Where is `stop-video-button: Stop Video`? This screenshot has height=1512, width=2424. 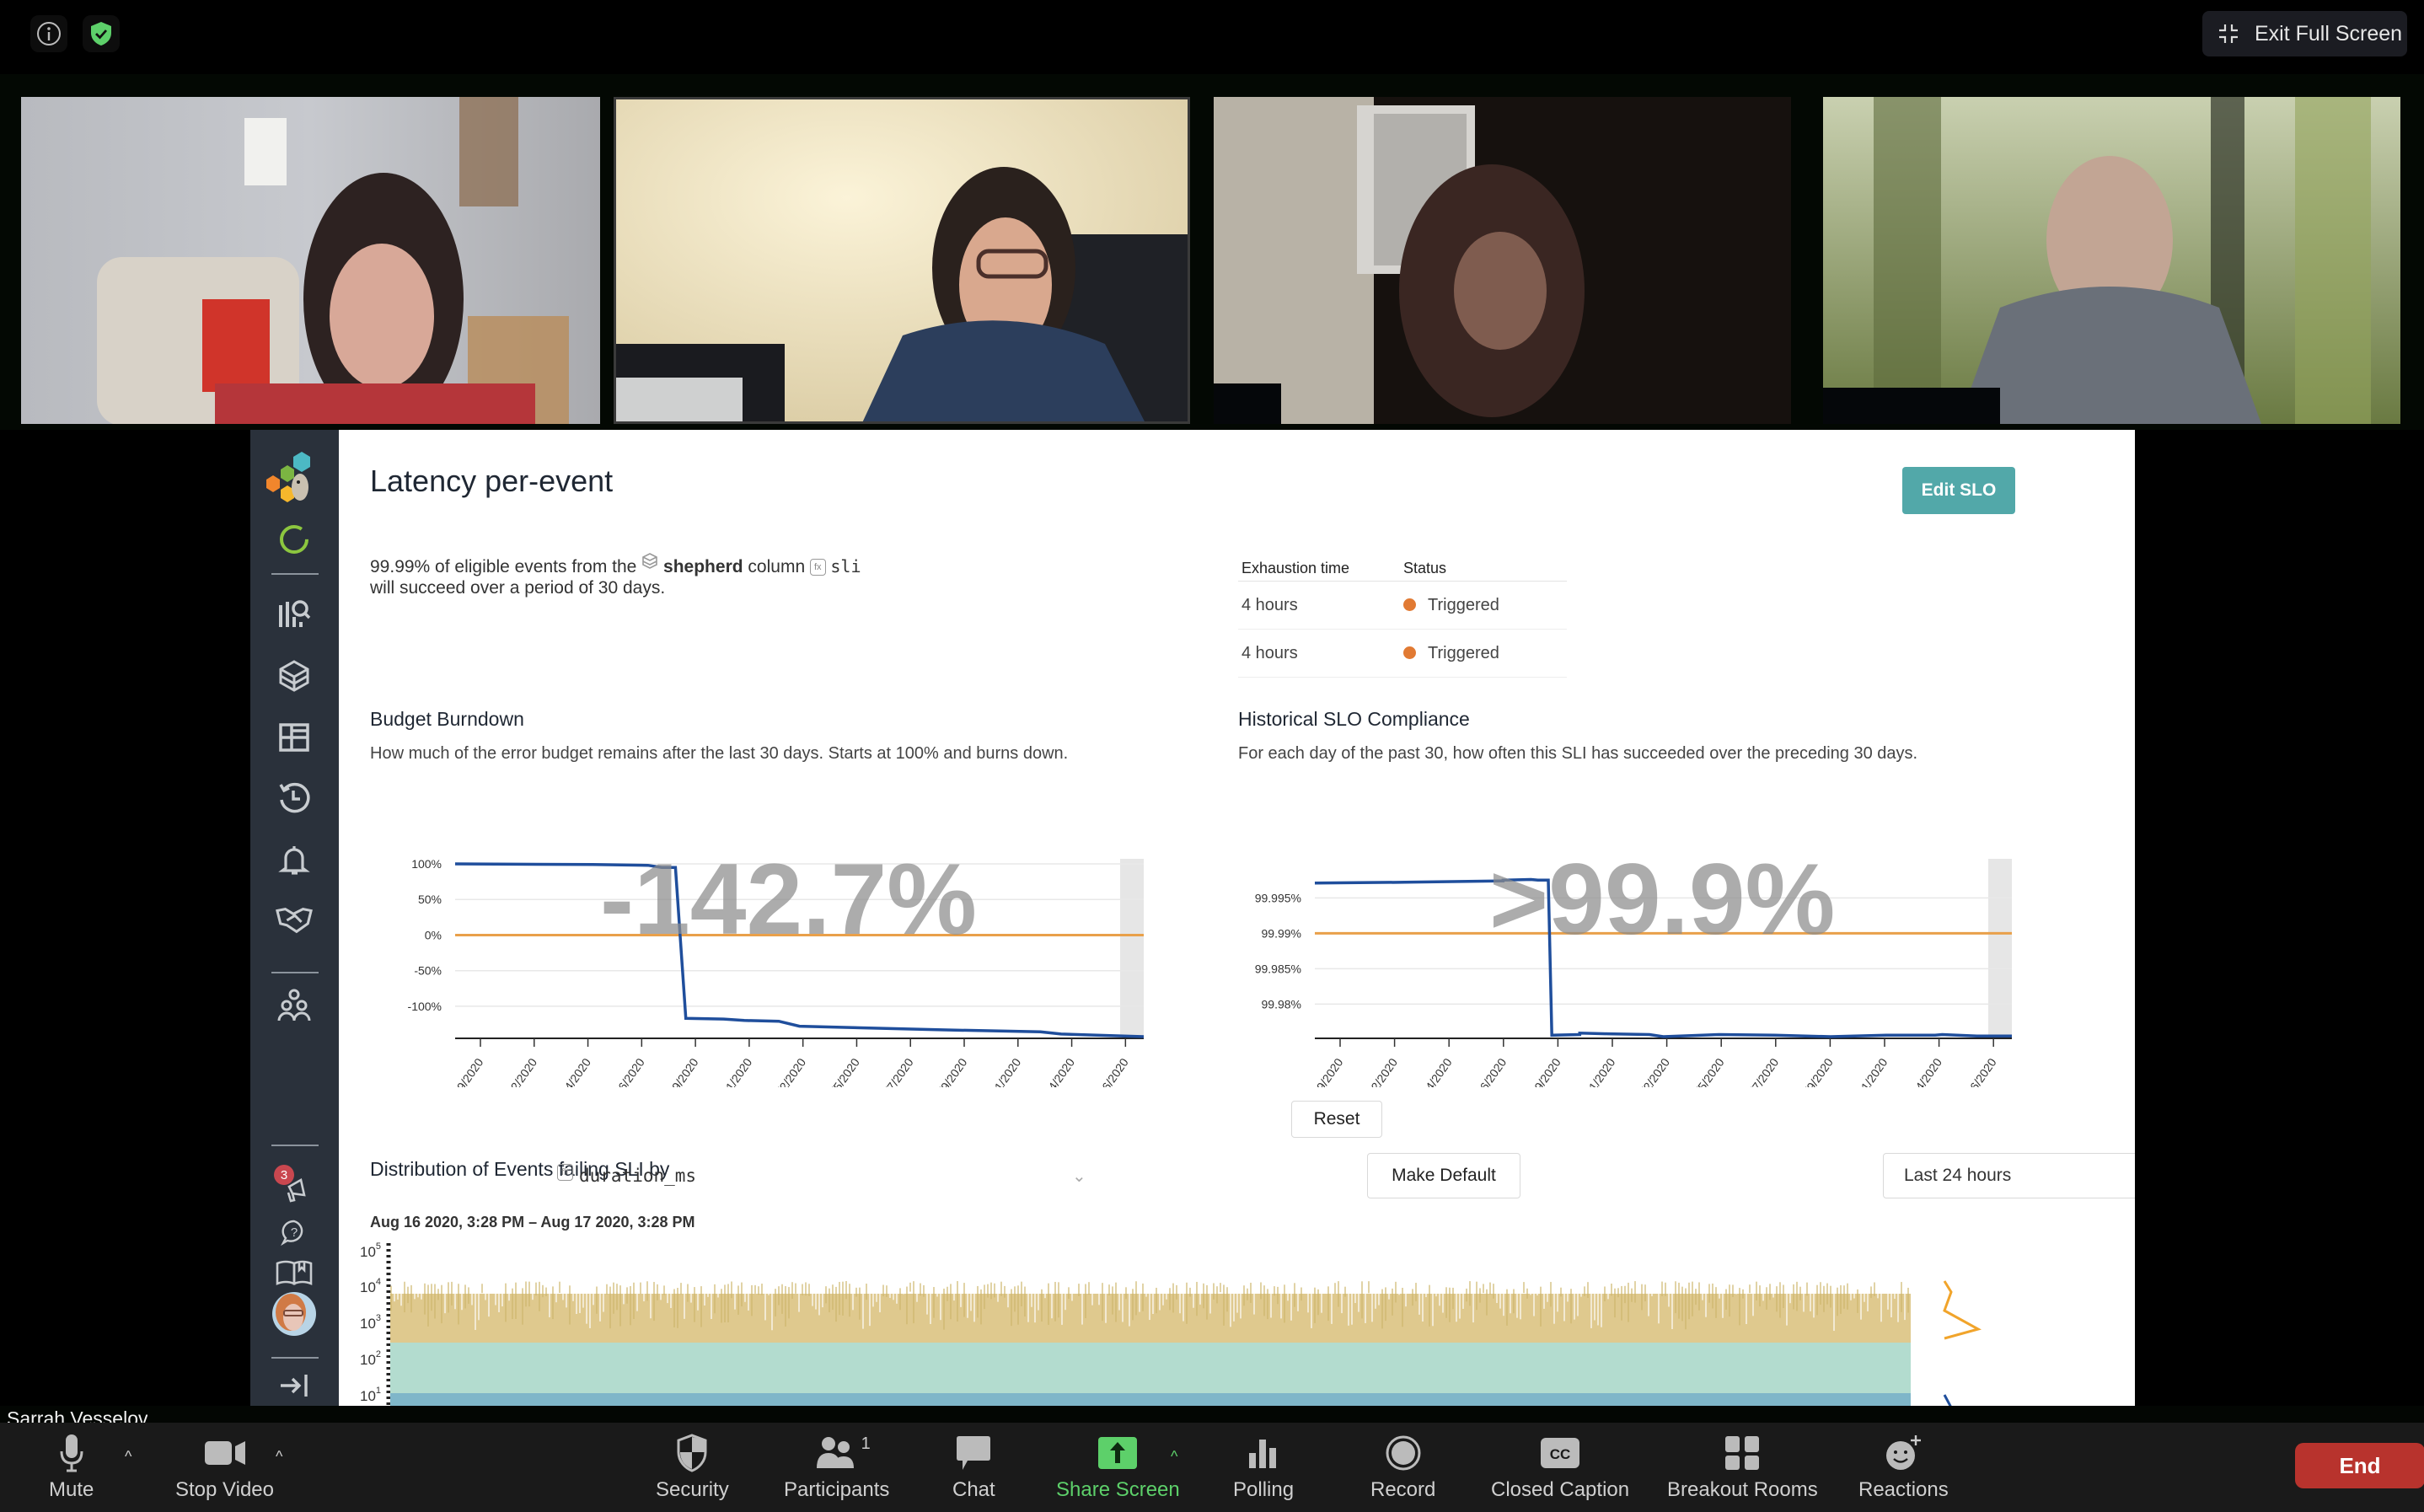
stop-video-button: Stop Video is located at coordinates (225, 1467).